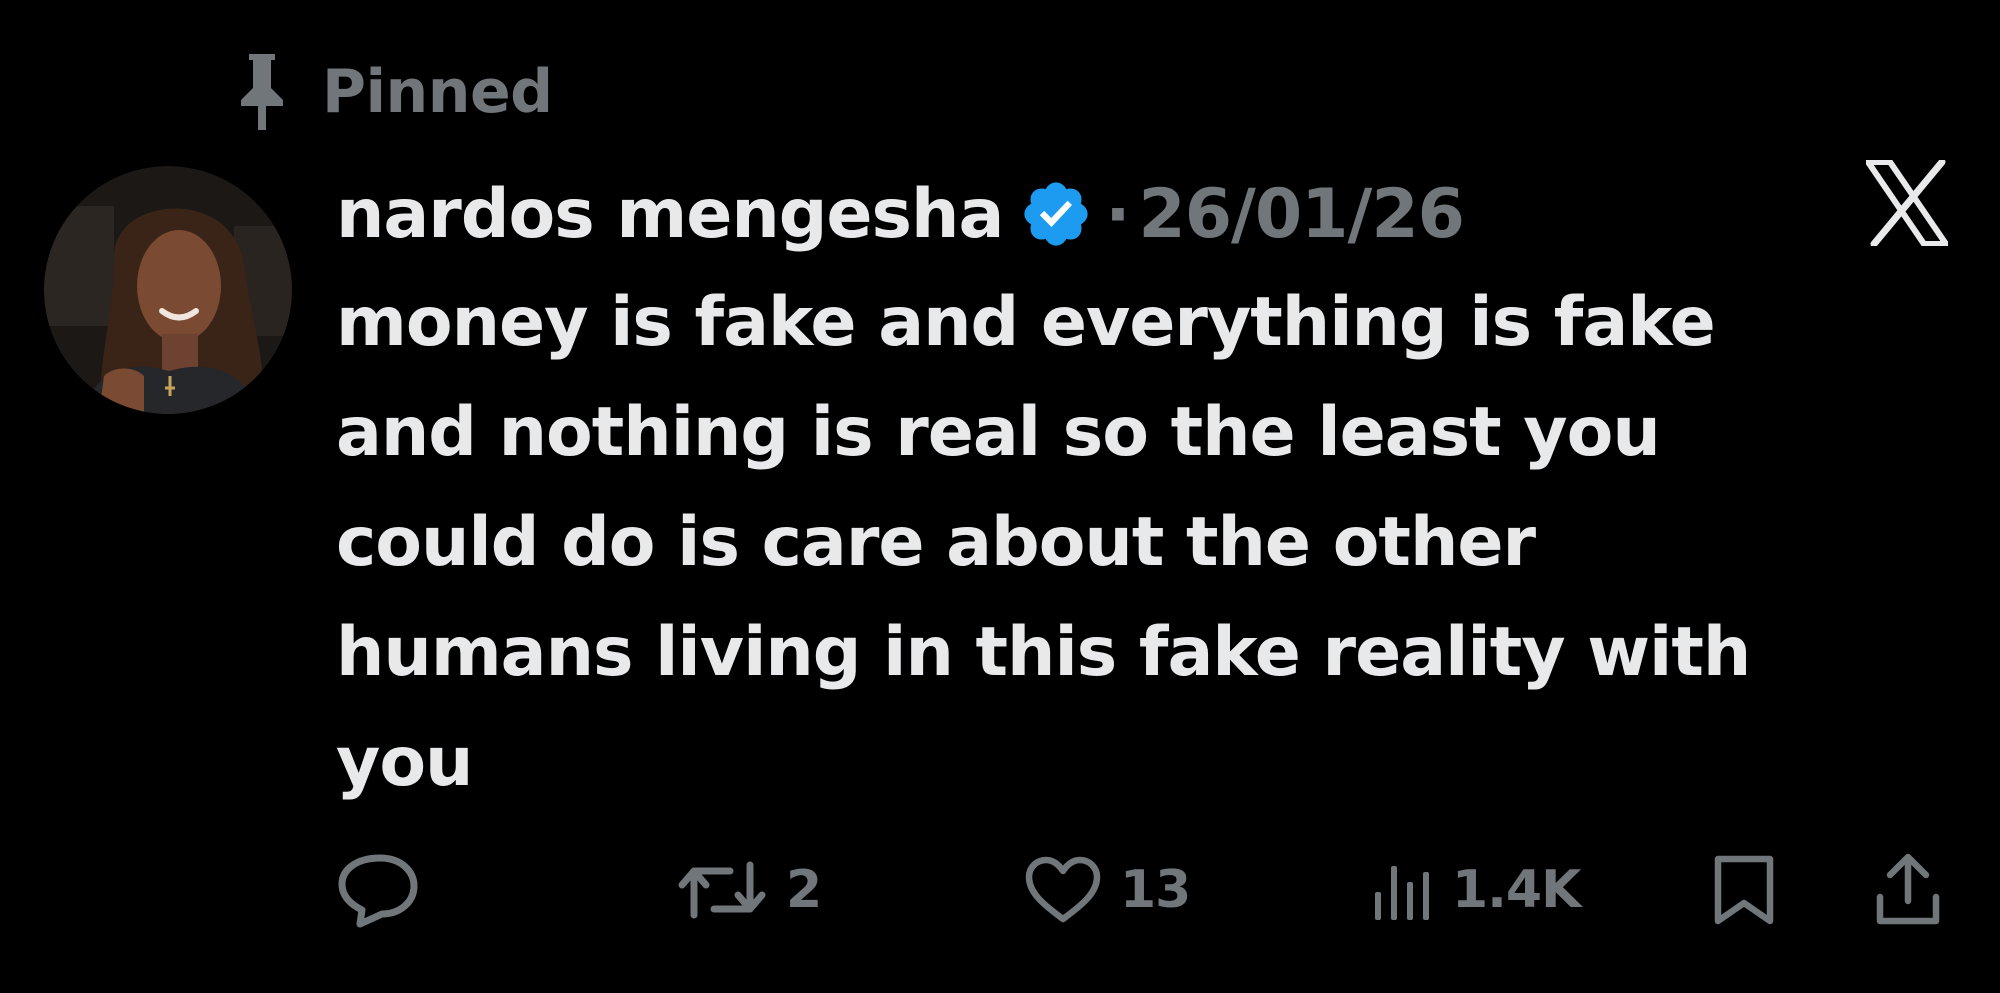  What do you see at coordinates (804, 890) in the screenshot?
I see `repost-count: 2` at bounding box center [804, 890].